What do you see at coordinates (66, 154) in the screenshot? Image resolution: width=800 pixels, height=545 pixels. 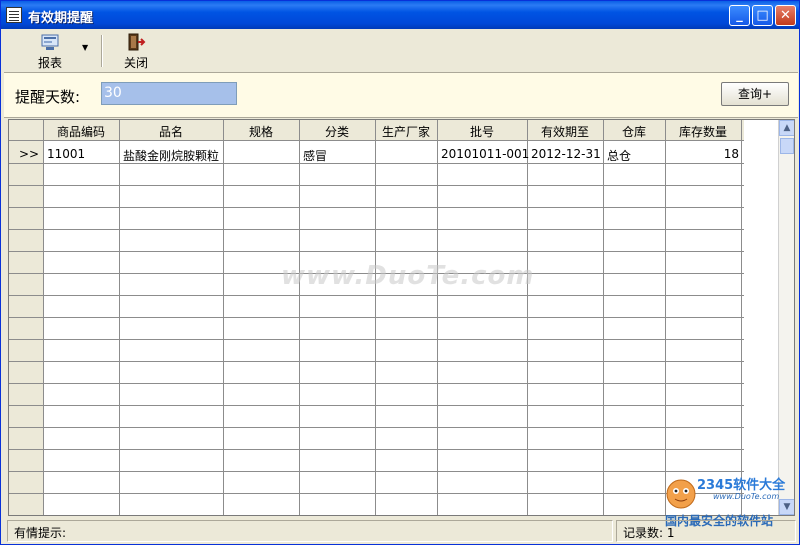 I see `cell-code: 11001` at bounding box center [66, 154].